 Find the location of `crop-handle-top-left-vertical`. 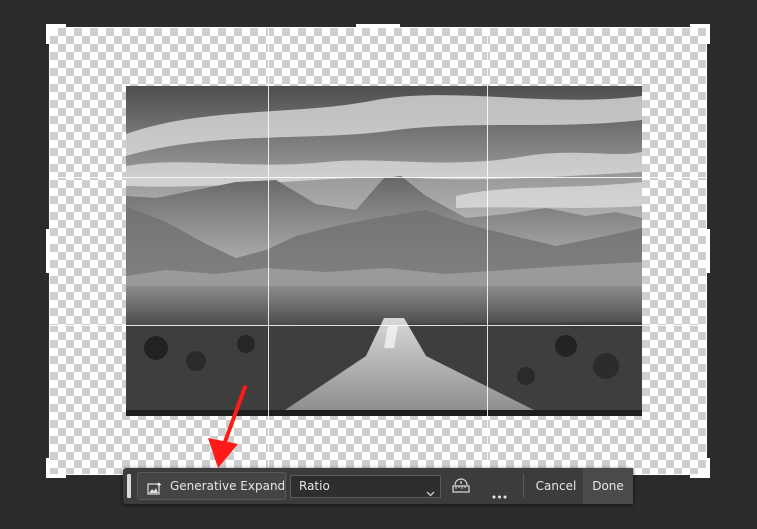

crop-handle-top-left-vertical is located at coordinates (48, 34).